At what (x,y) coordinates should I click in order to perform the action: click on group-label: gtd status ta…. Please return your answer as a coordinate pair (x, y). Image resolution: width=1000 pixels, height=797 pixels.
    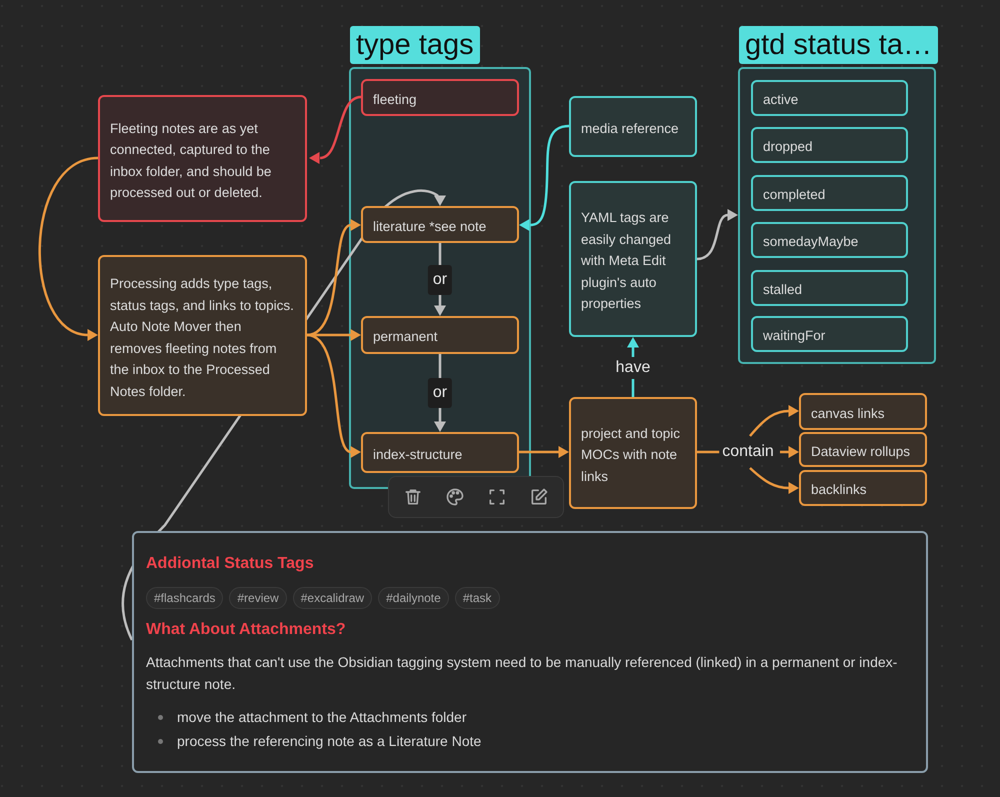
    Looking at the image, I should click on (838, 45).